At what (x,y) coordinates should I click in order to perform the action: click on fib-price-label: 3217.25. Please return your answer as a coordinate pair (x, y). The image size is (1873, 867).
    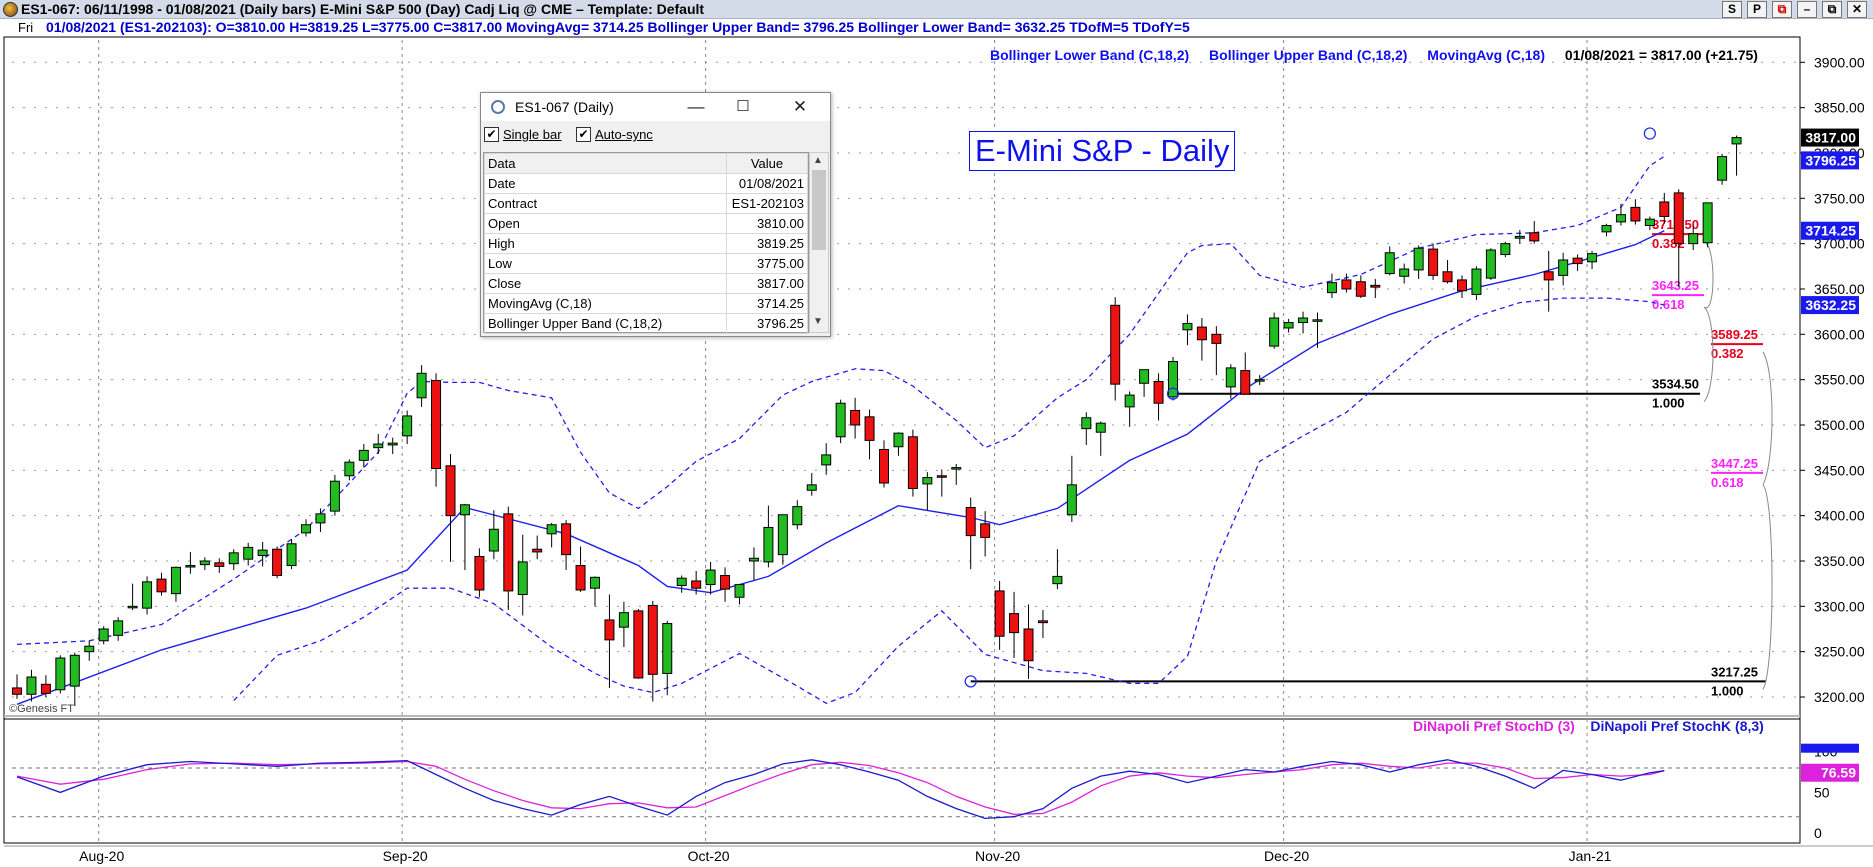
    Looking at the image, I should click on (1734, 671).